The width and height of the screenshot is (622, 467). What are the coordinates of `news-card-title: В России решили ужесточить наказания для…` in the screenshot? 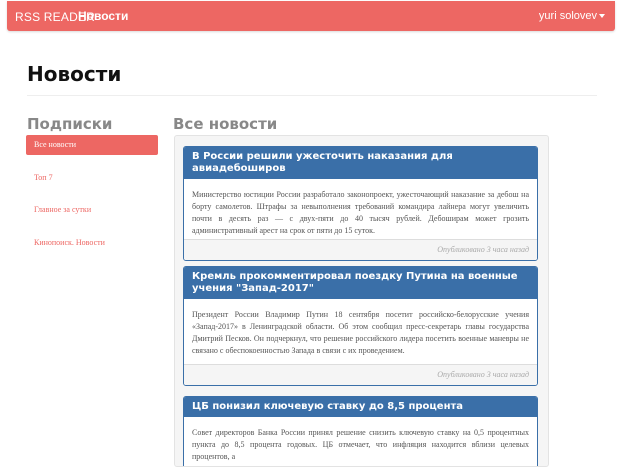 It's located at (360, 163).